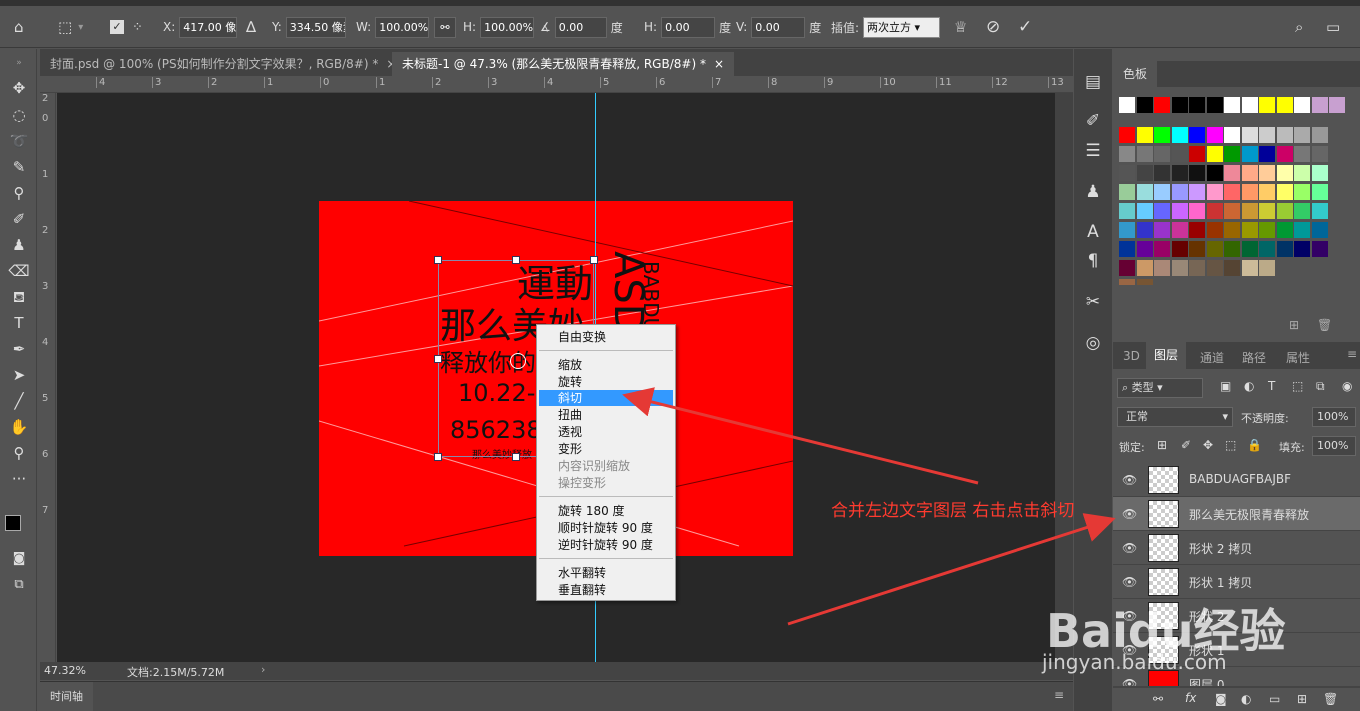 The image size is (1360, 711). I want to click on eraser-tool-icon: ⌫, so click(19, 271).